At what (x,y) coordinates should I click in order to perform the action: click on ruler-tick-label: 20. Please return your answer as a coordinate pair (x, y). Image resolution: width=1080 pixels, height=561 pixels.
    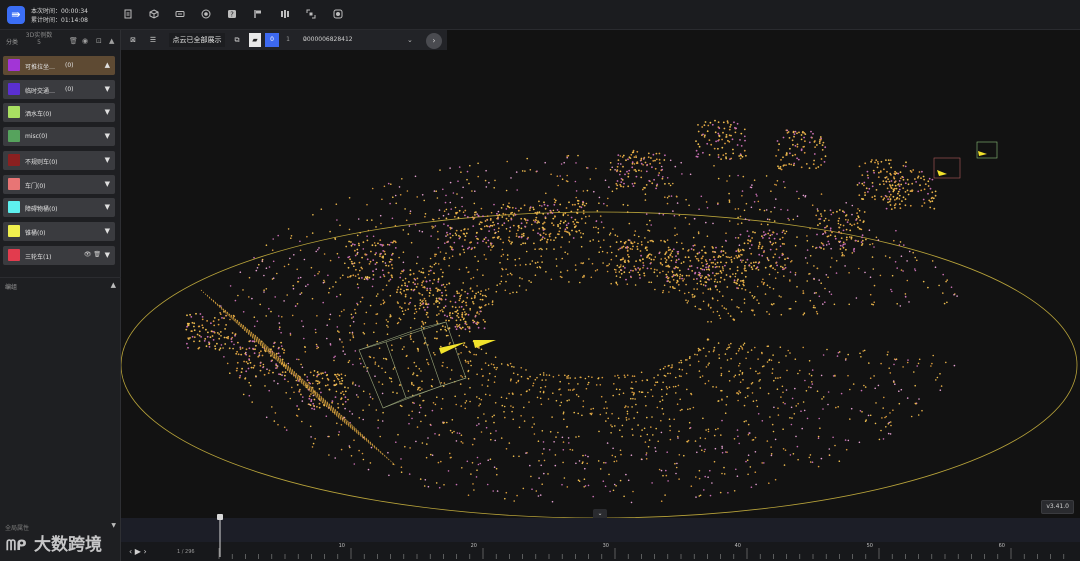
    Looking at the image, I should click on (474, 546).